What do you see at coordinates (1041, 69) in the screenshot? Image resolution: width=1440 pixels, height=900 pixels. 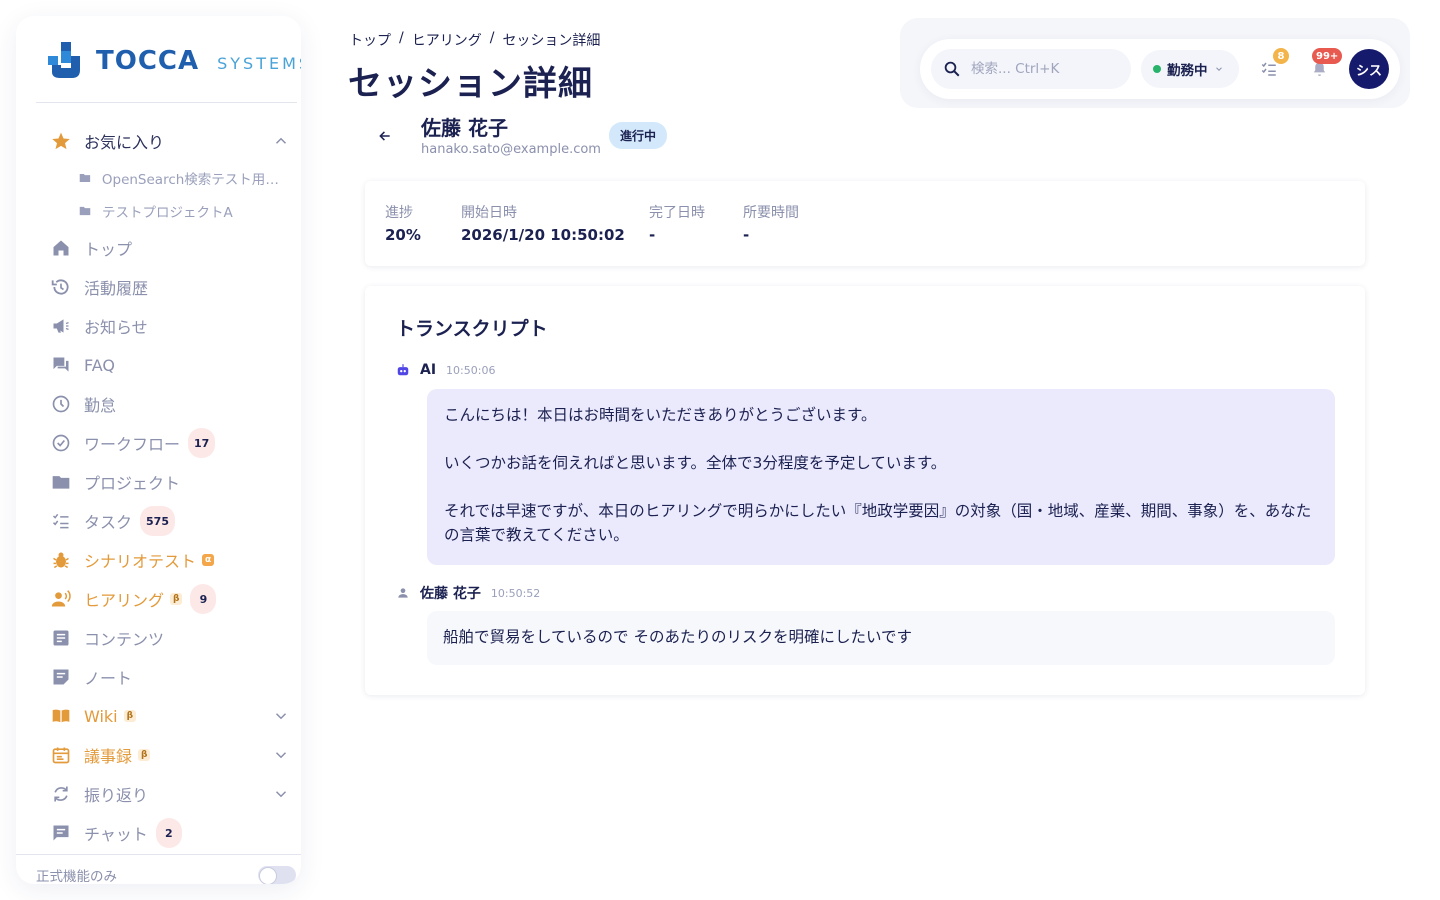 I see `search-input` at bounding box center [1041, 69].